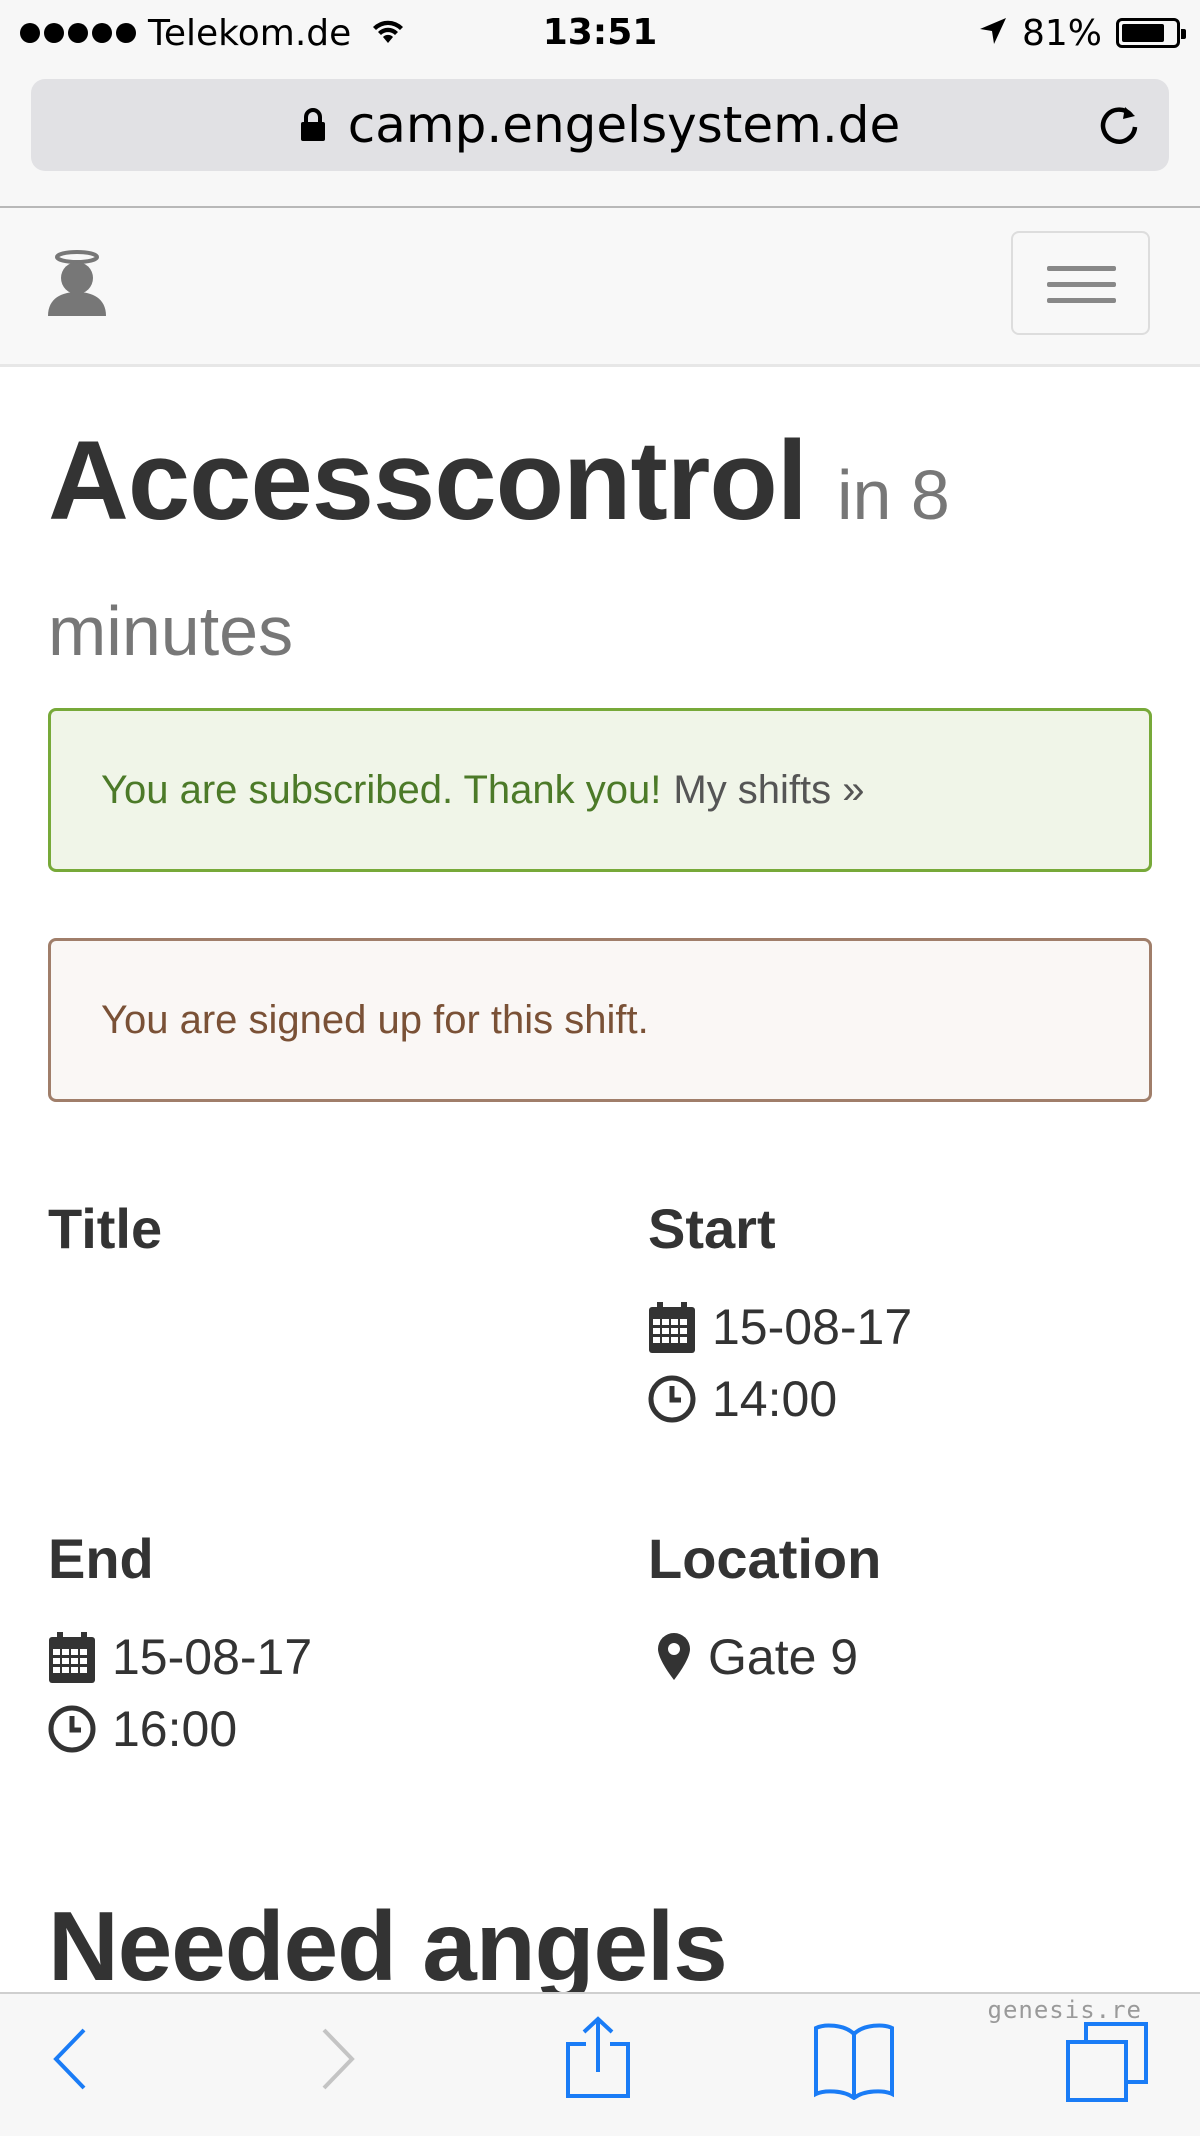 The height and width of the screenshot is (2136, 1200). I want to click on lock-icon, so click(313, 125).